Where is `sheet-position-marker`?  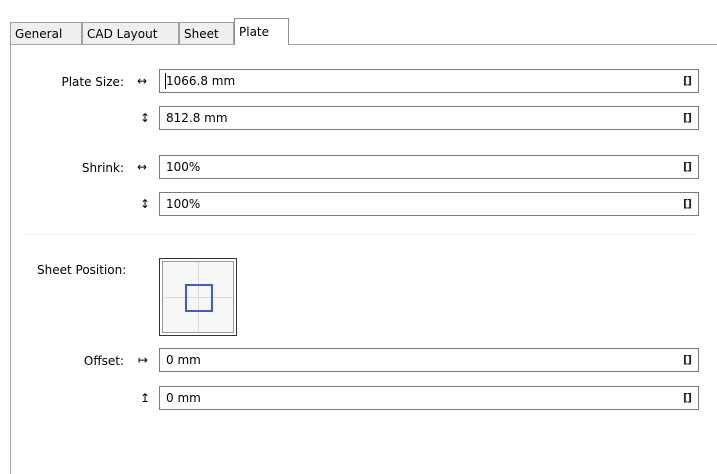 sheet-position-marker is located at coordinates (199, 298).